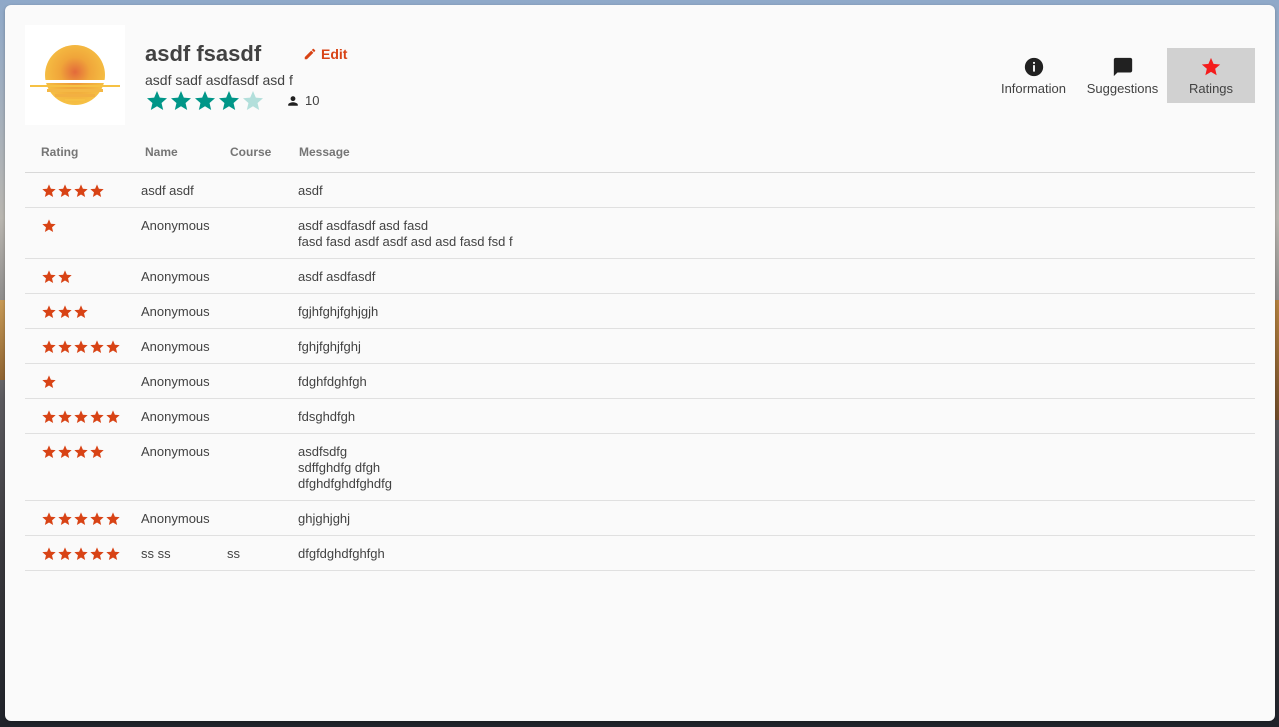 Image resolution: width=1279 pixels, height=727 pixels. I want to click on table-row: Anonymous asdf asdfasdf, so click(640, 276).